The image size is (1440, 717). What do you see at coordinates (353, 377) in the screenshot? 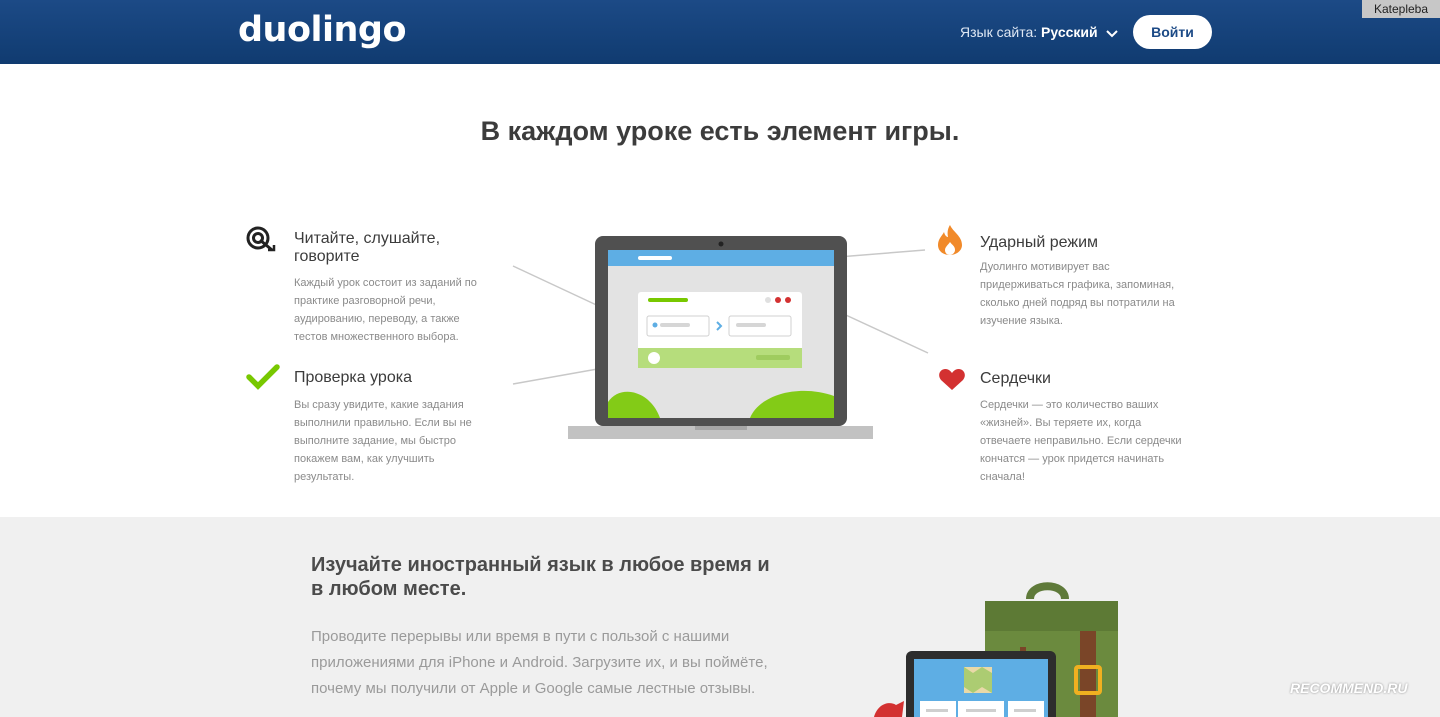
I see `feature-title: Проверка урока` at bounding box center [353, 377].